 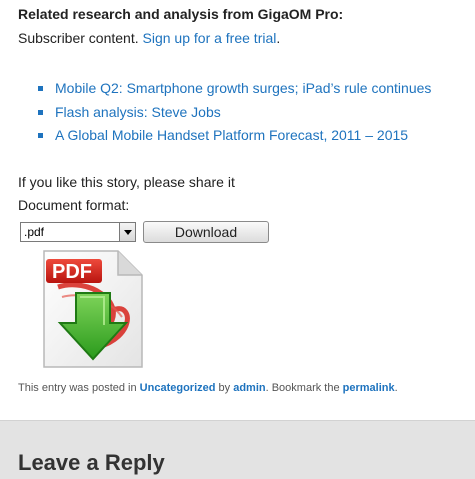 What do you see at coordinates (126, 182) in the screenshot?
I see `share-text: If you like this story, please share it` at bounding box center [126, 182].